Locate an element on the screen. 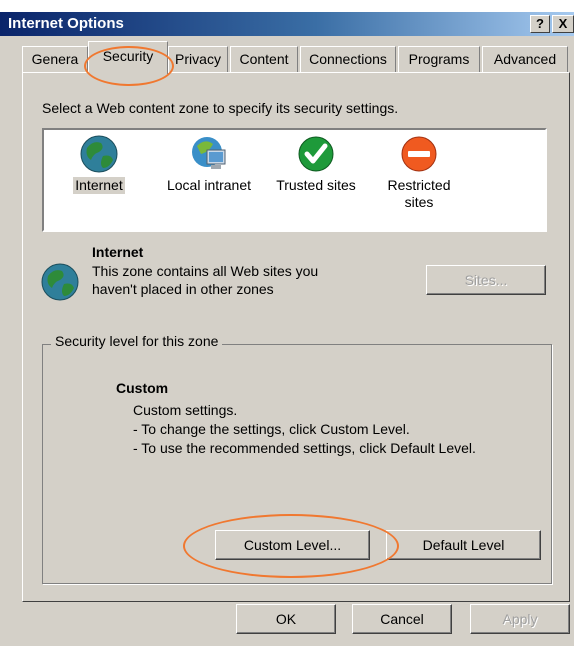  tab-general: Genera is located at coordinates (55, 59).